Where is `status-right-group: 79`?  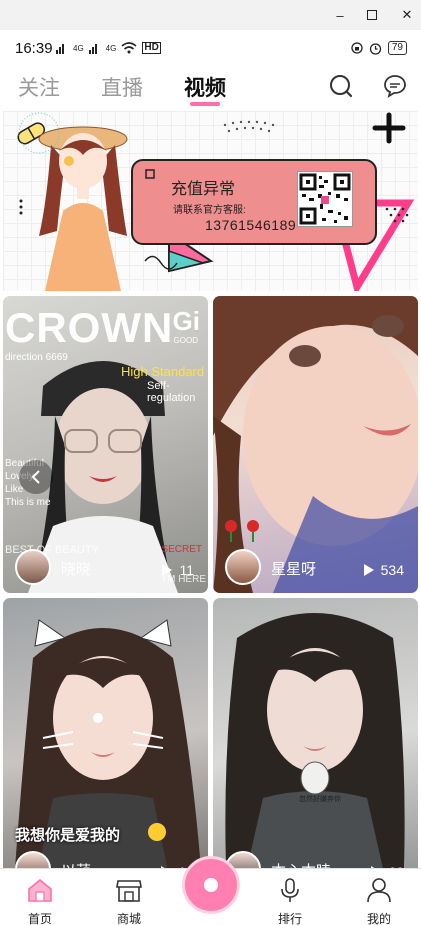
status-right-group: 79 is located at coordinates (379, 48).